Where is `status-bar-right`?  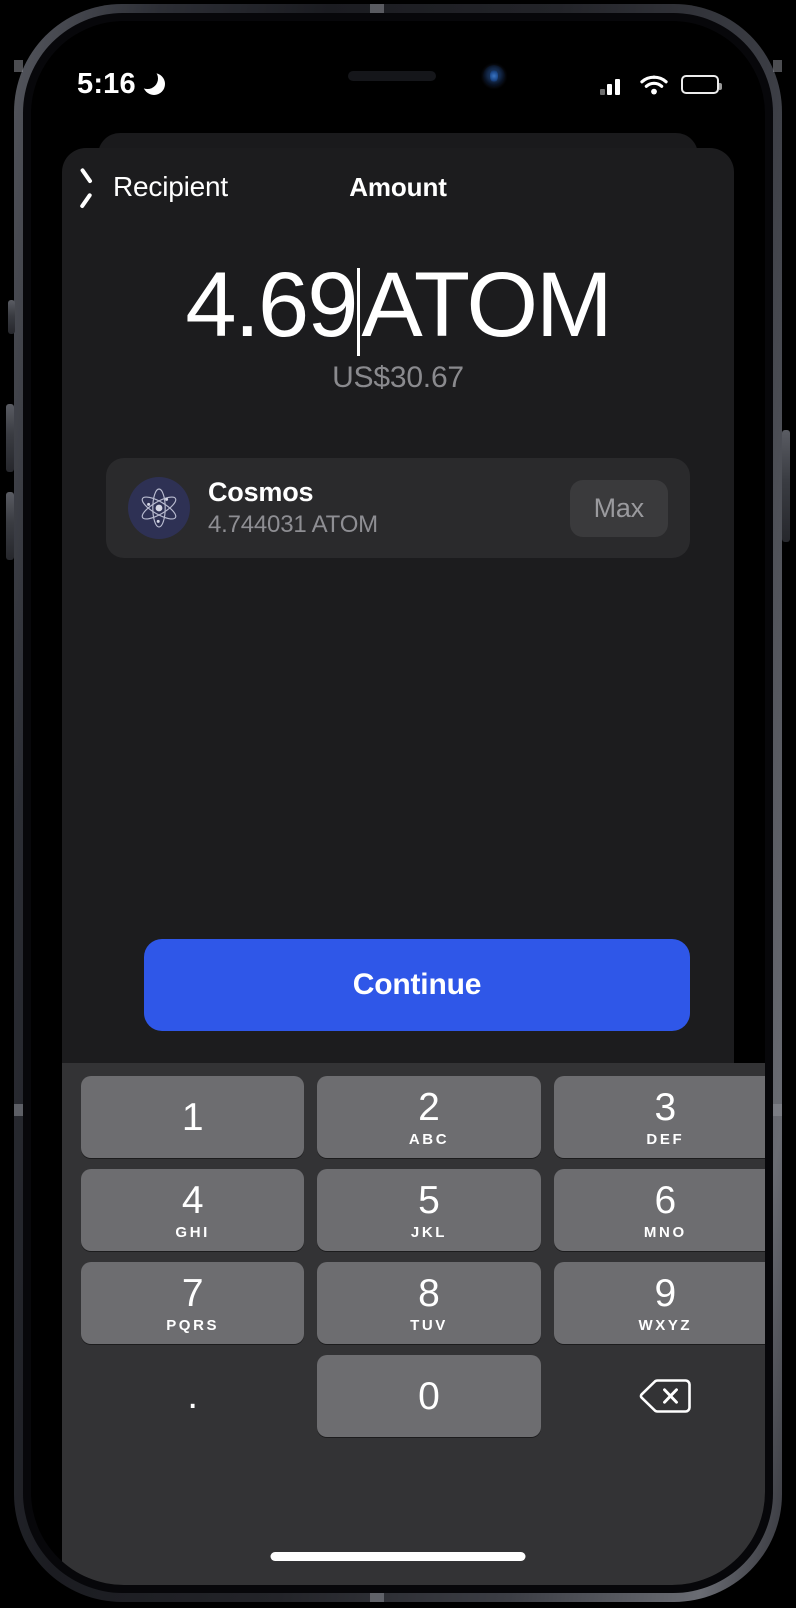 status-bar-right is located at coordinates (660, 84).